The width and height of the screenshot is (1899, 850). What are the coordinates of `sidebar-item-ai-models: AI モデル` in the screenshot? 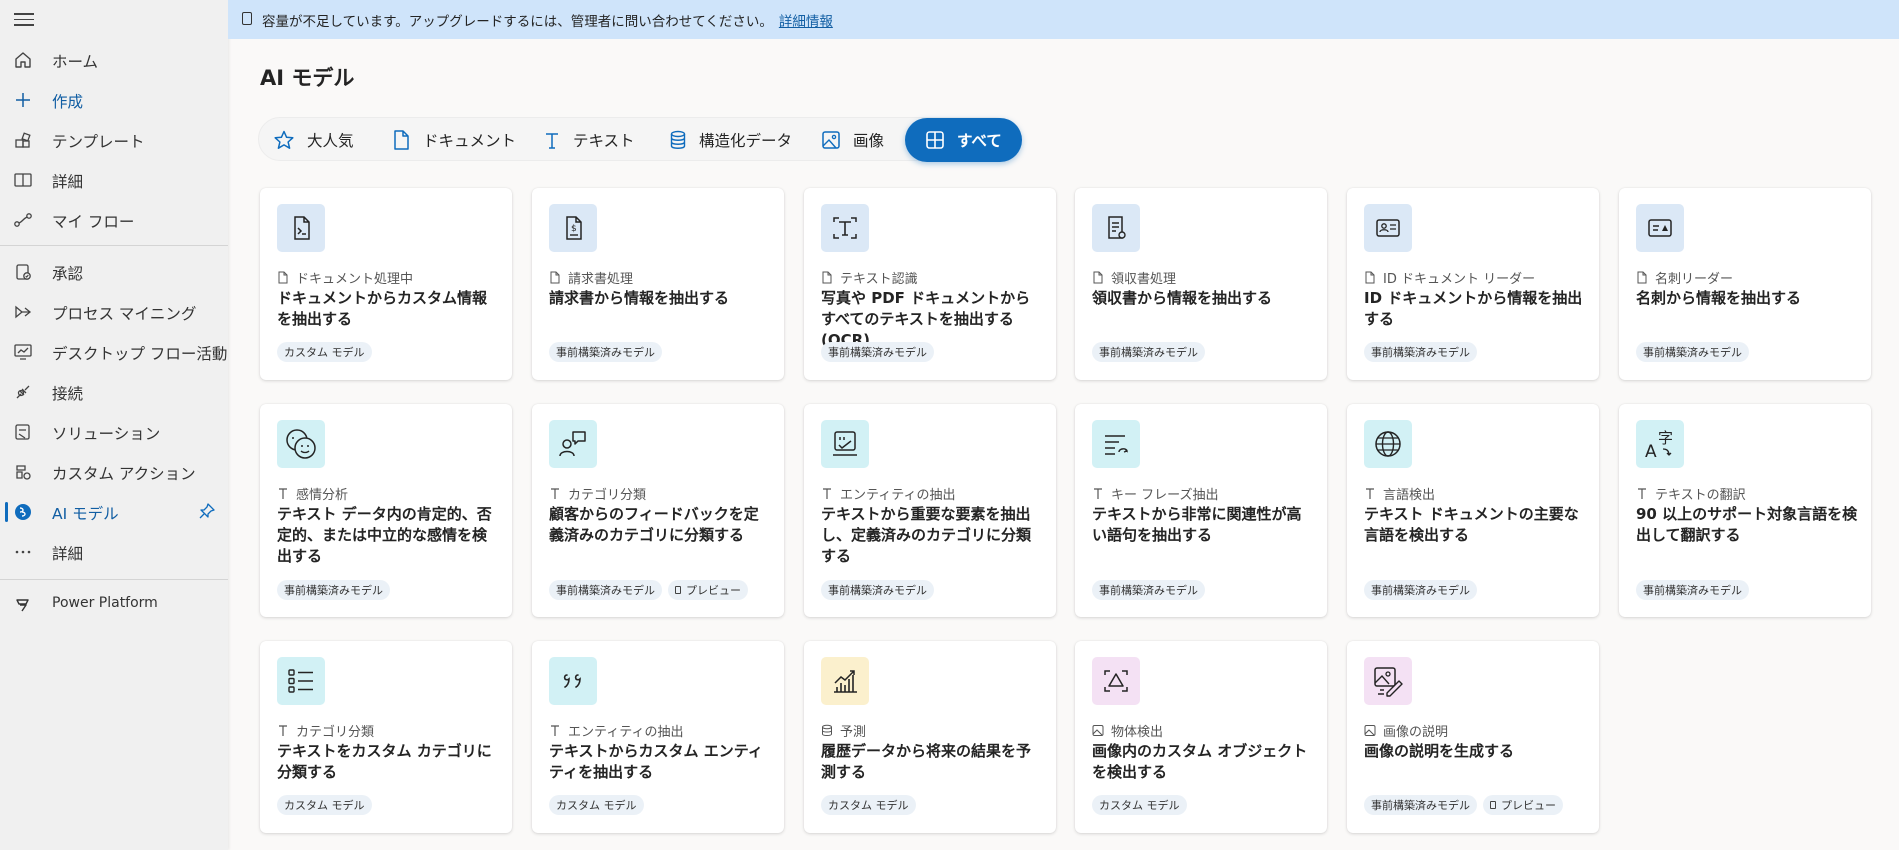 It's located at (114, 511).